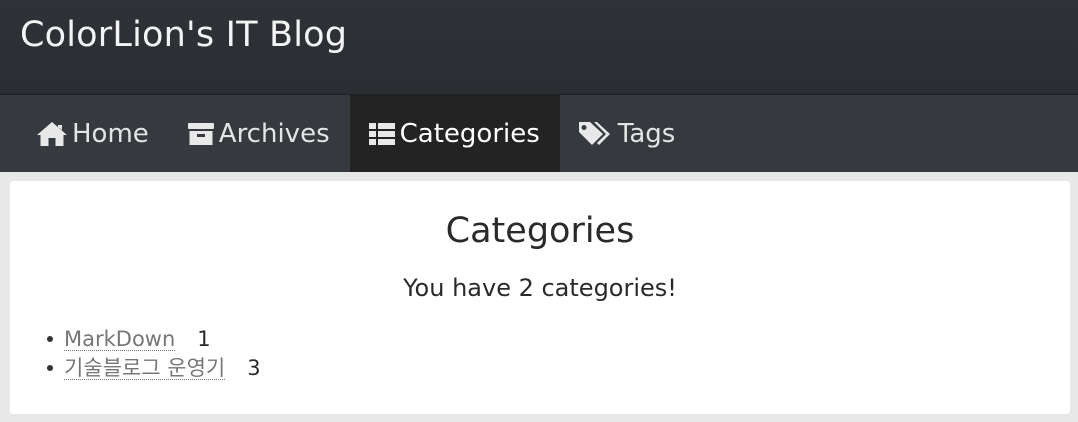 This screenshot has width=1078, height=422. Describe the element at coordinates (201, 134) in the screenshot. I see `archive-icon` at that location.